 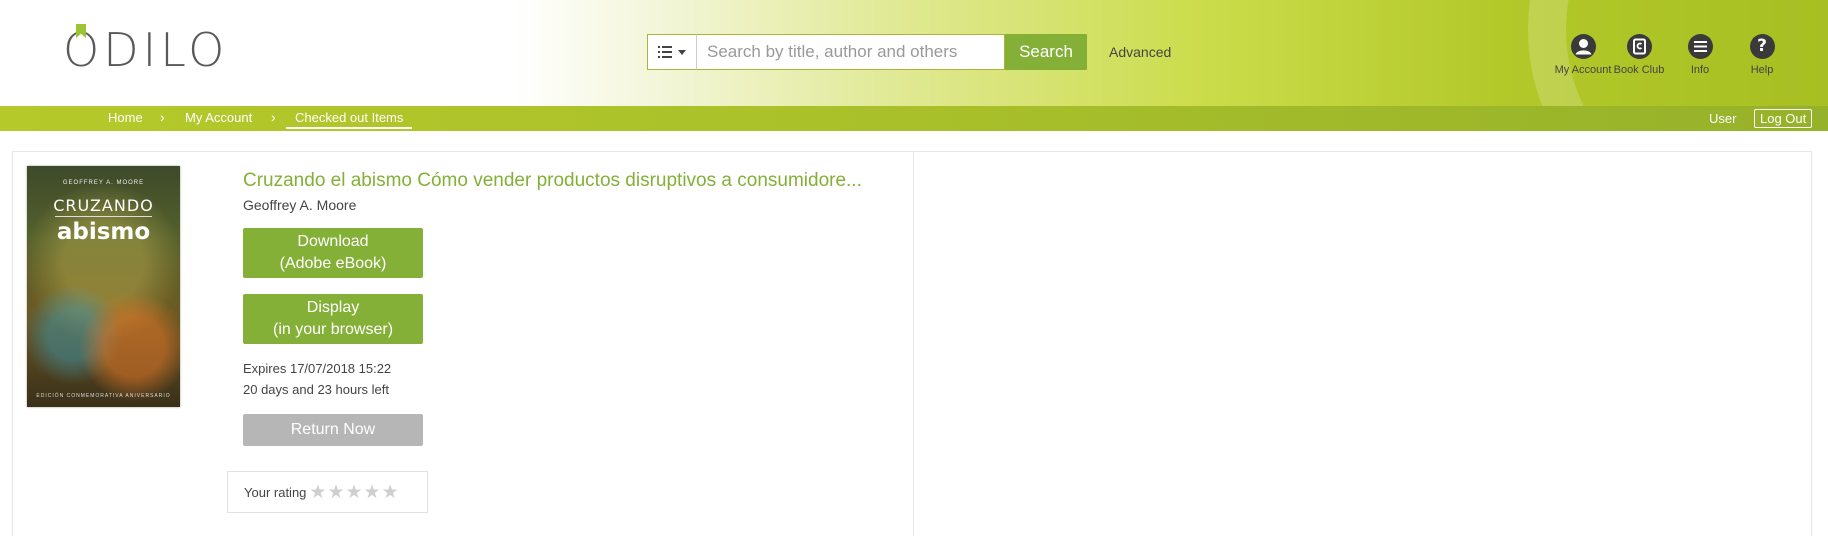 What do you see at coordinates (333, 319) in the screenshot?
I see `display-button: Display (in your browser)` at bounding box center [333, 319].